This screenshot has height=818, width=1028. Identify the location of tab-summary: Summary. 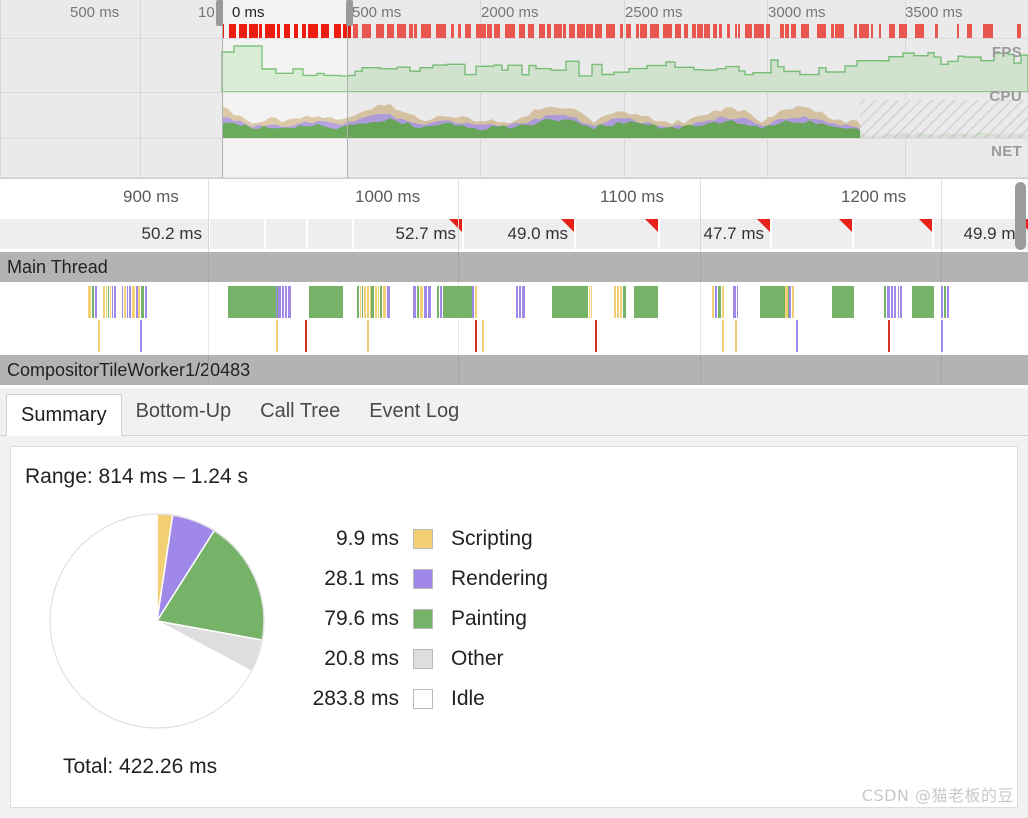
(64, 415).